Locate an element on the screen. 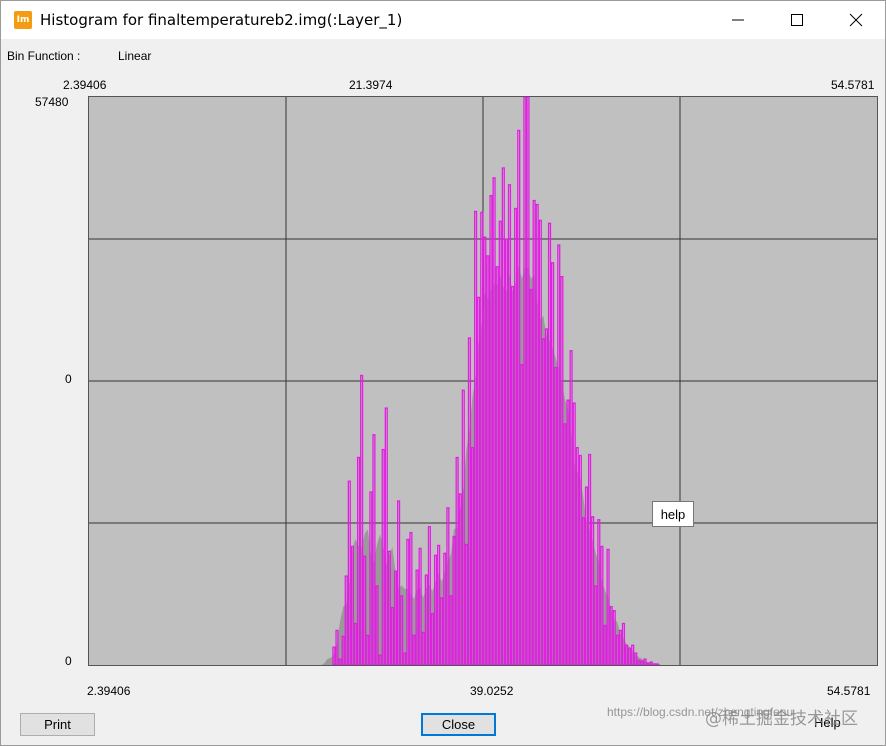 The image size is (886, 746). watermark-text: @稀土掘金技术社区 is located at coordinates (781, 719).